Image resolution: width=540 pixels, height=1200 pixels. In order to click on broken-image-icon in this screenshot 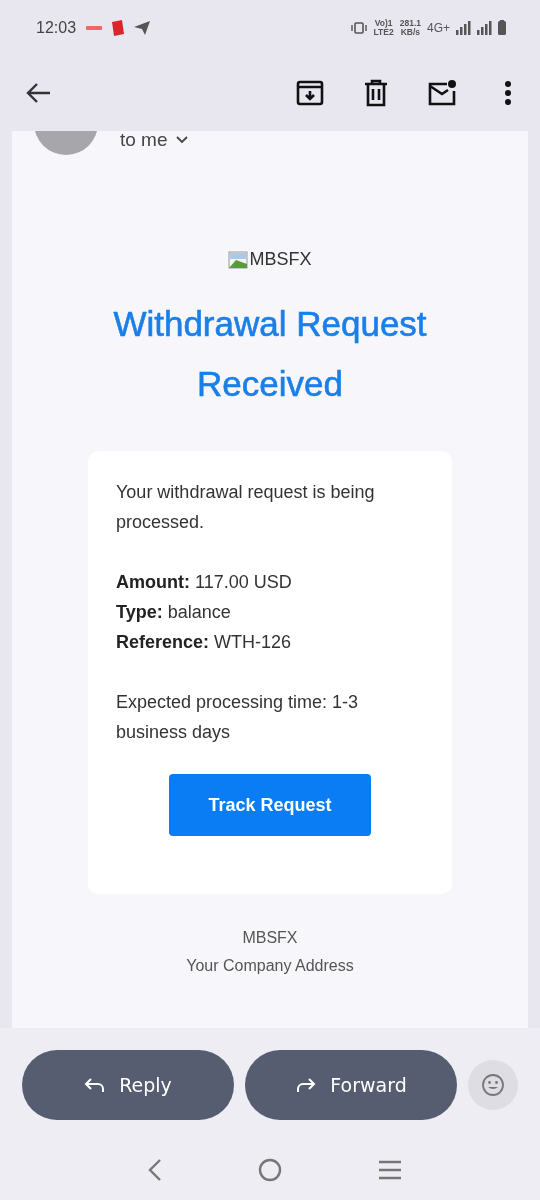, I will do `click(238, 259)`.